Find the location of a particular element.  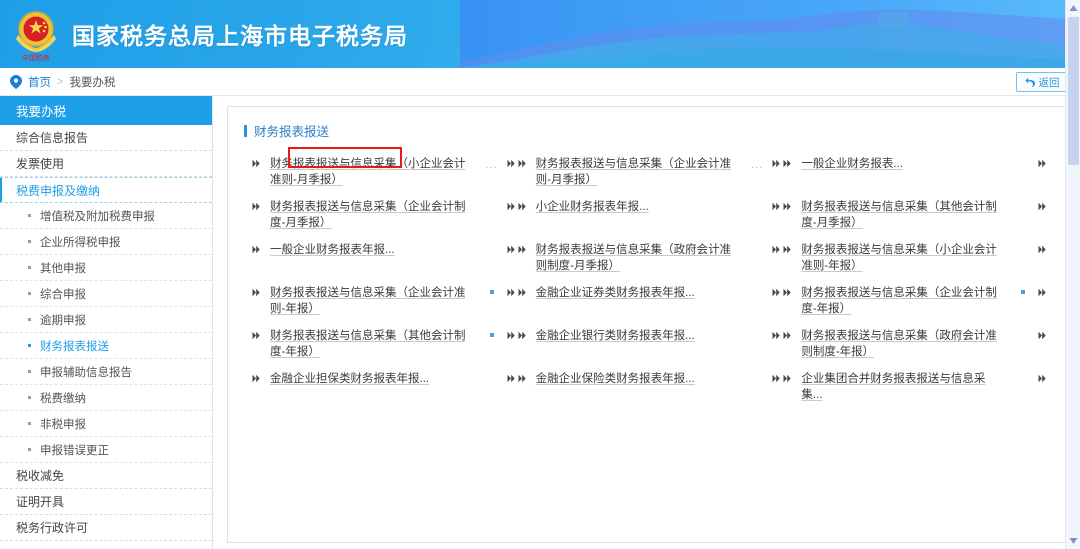

sidebar-item-8: 财务报表报送 is located at coordinates (106, 346).